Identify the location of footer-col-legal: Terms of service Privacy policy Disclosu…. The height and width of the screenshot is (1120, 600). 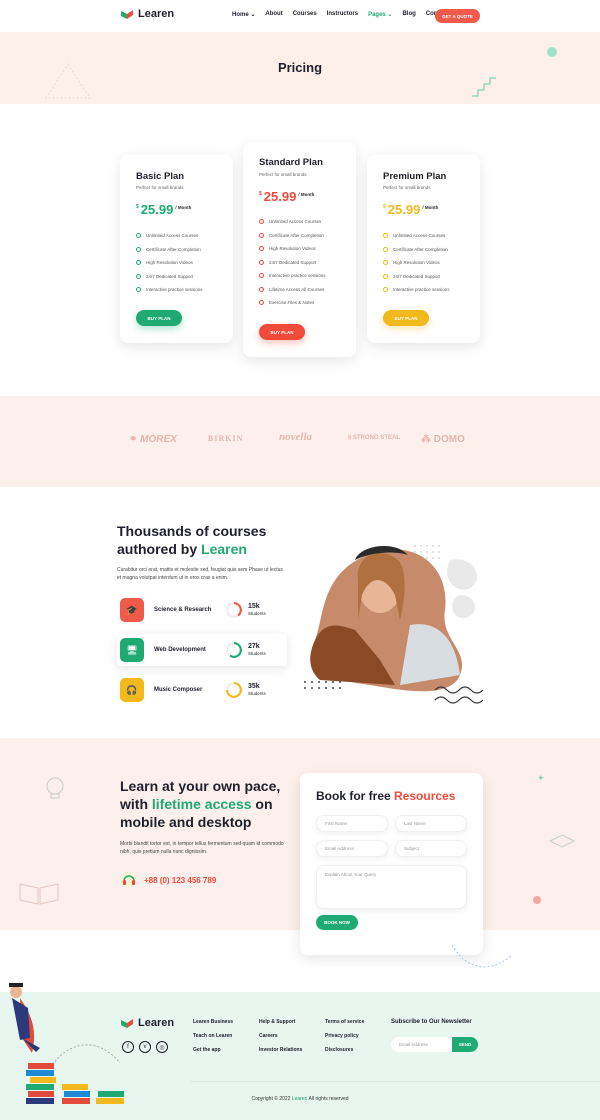
(344, 1036).